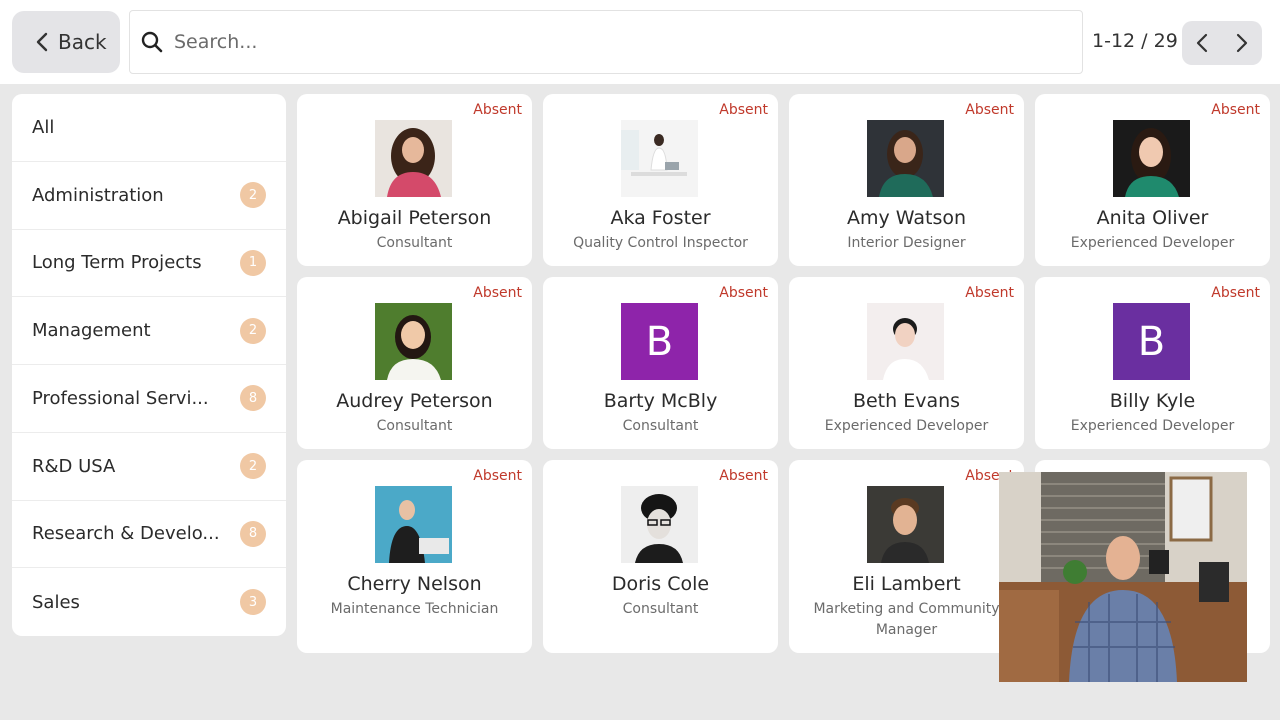 The height and width of the screenshot is (720, 1280). What do you see at coordinates (253, 262) in the screenshot?
I see `count-badge: 1` at bounding box center [253, 262].